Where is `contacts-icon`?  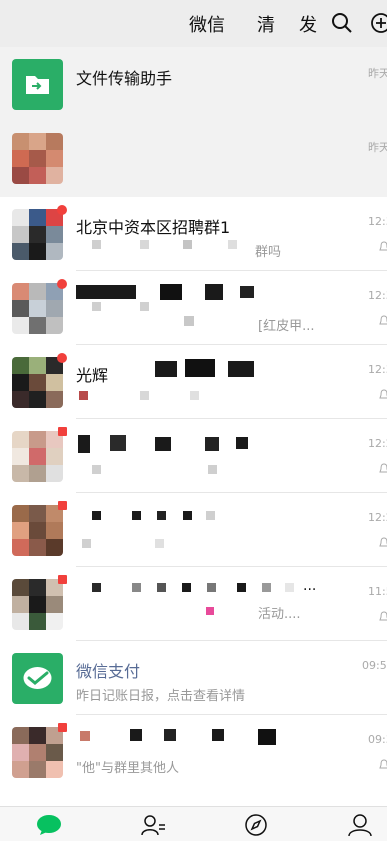 contacts-icon is located at coordinates (153, 825).